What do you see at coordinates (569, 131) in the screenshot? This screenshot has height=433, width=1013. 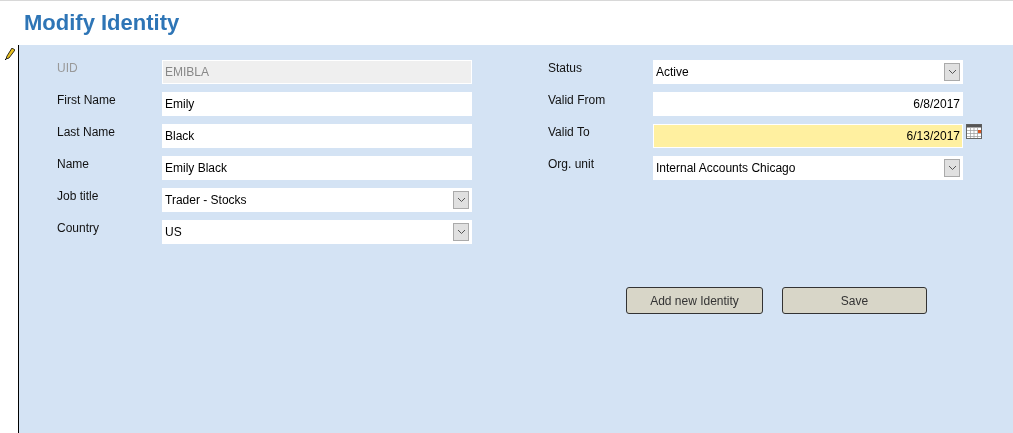 I see `field-label: Valid To` at bounding box center [569, 131].